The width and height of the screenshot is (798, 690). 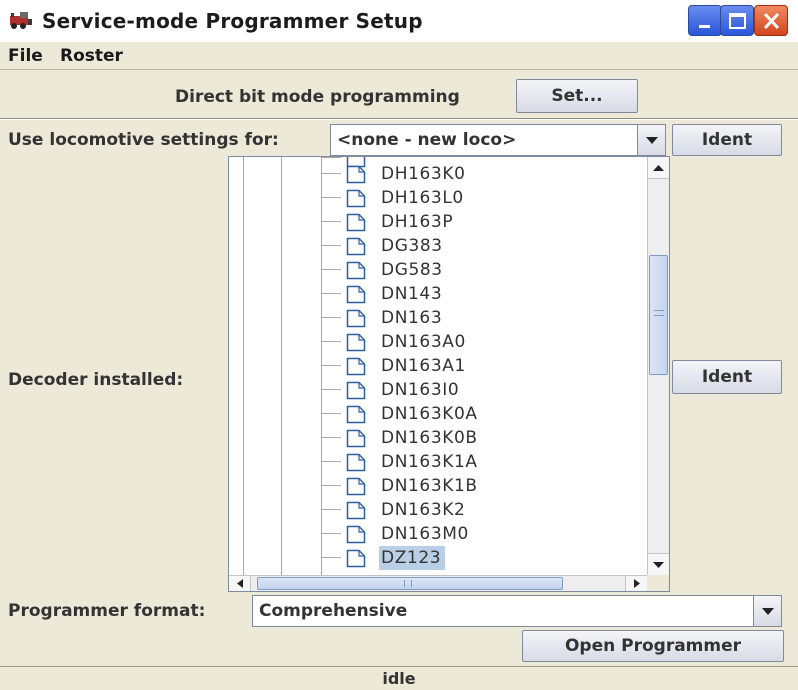 What do you see at coordinates (412, 294) in the screenshot?
I see `decoder-tree-item-label: DN143` at bounding box center [412, 294].